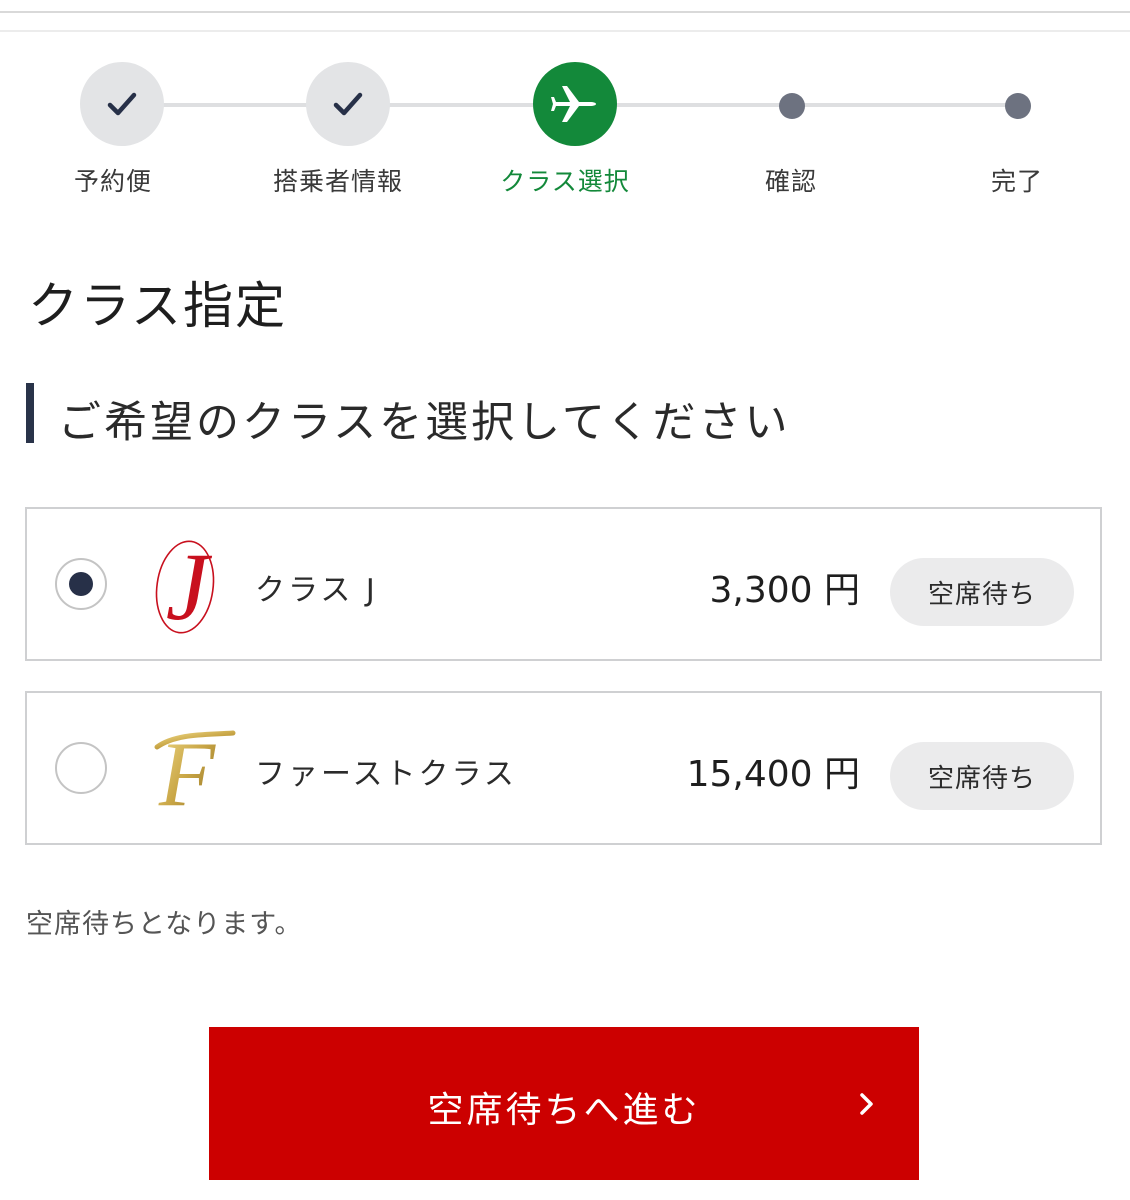 The image size is (1130, 1200). Describe the element at coordinates (157, 306) in the screenshot. I see `page-title: クラス指定` at that location.